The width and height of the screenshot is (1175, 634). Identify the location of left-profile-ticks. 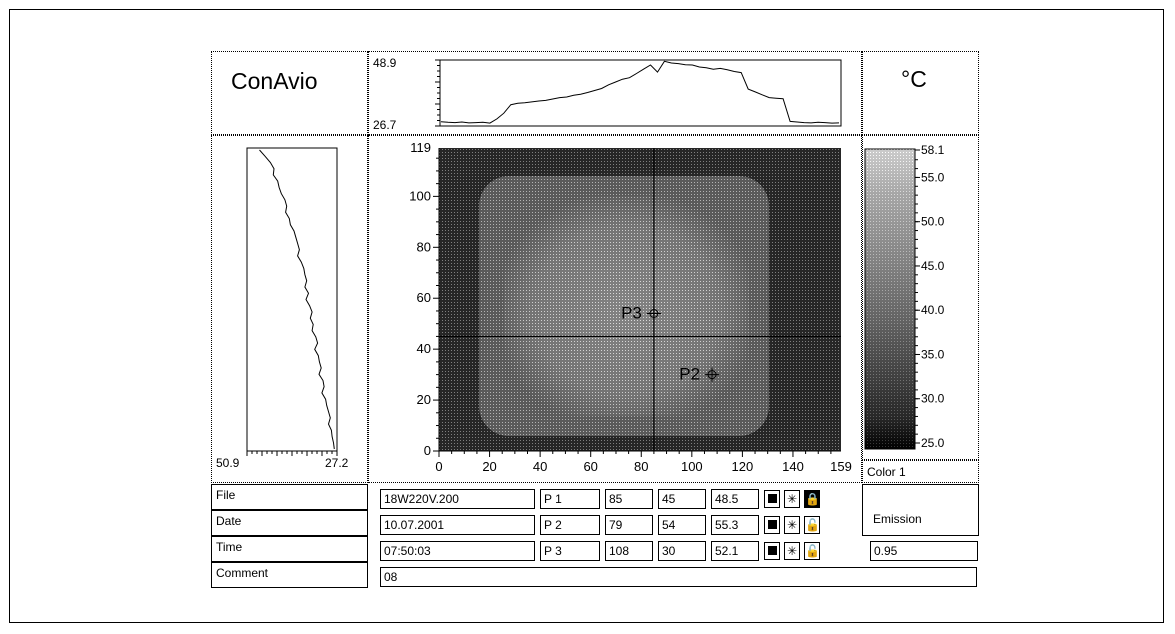
(292, 453).